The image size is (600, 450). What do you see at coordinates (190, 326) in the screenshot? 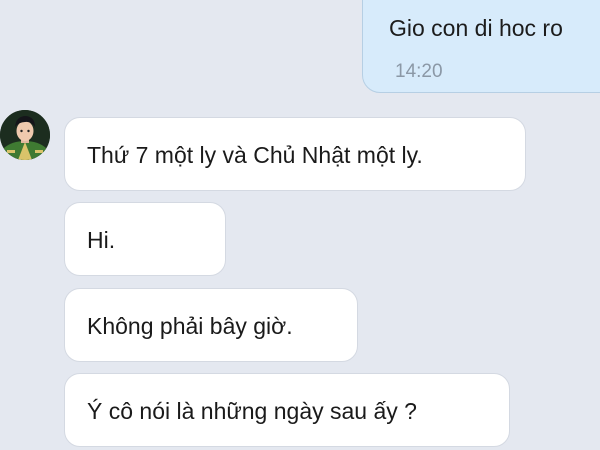
I see `incoming-message-text: Không phải bây giờ.` at bounding box center [190, 326].